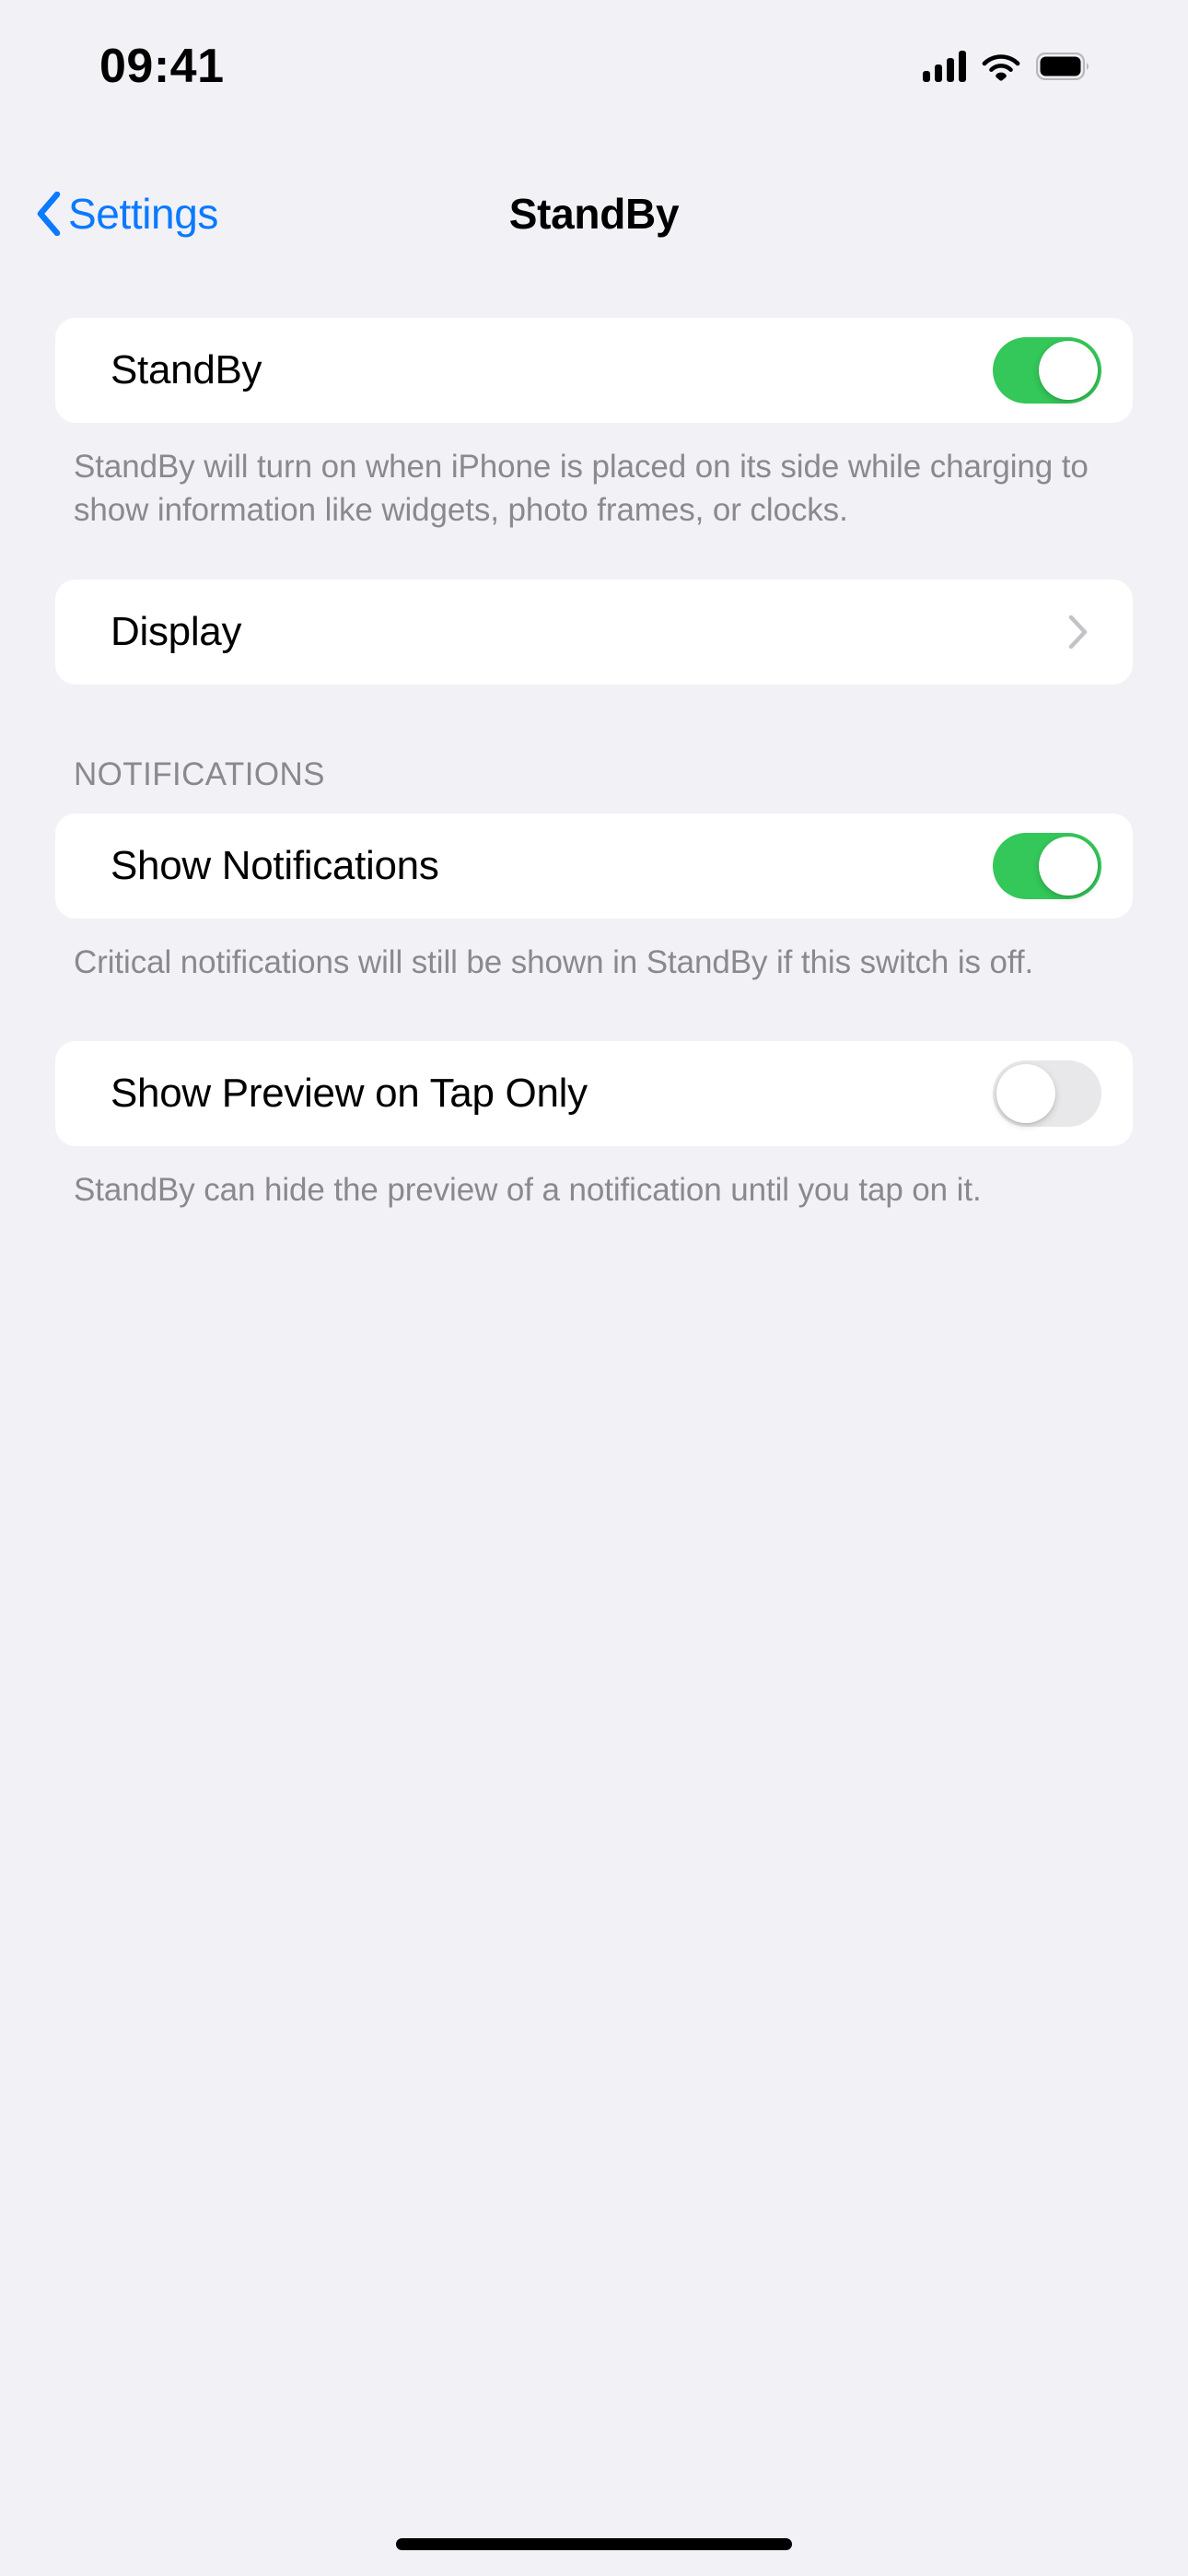 Image resolution: width=1188 pixels, height=2576 pixels. Describe the element at coordinates (1001, 66) in the screenshot. I see `wifi-icon` at that location.